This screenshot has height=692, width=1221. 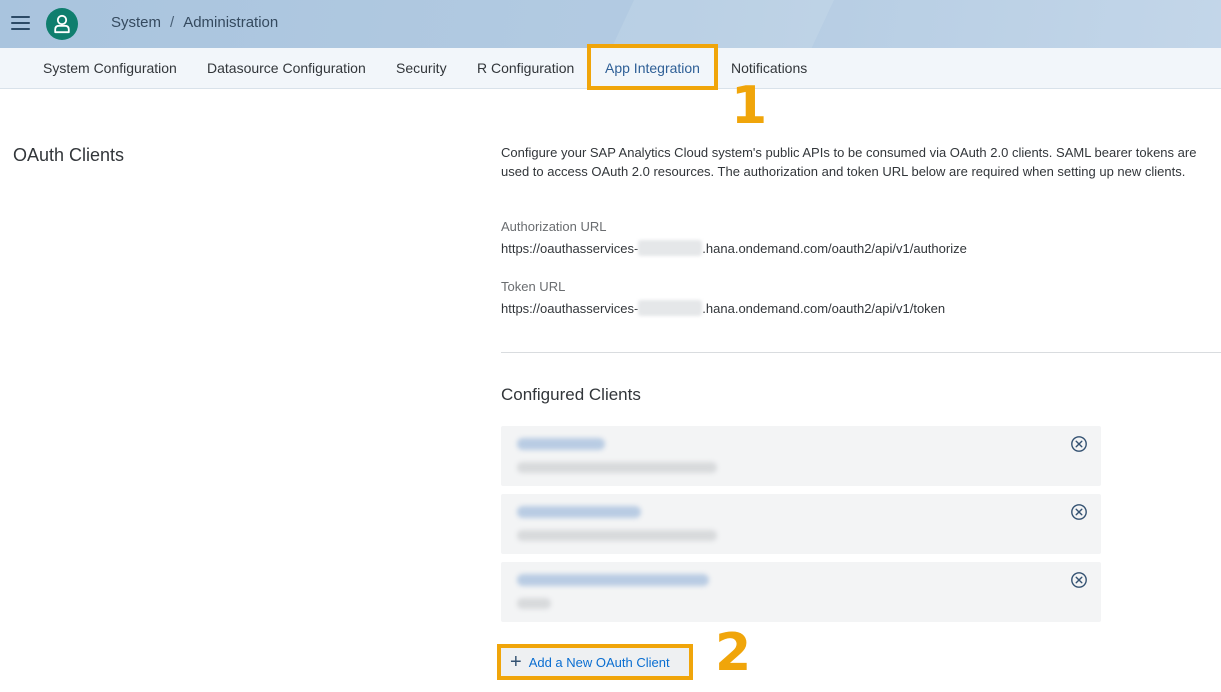 What do you see at coordinates (231, 22) in the screenshot?
I see `breadcrumb-current: Administration` at bounding box center [231, 22].